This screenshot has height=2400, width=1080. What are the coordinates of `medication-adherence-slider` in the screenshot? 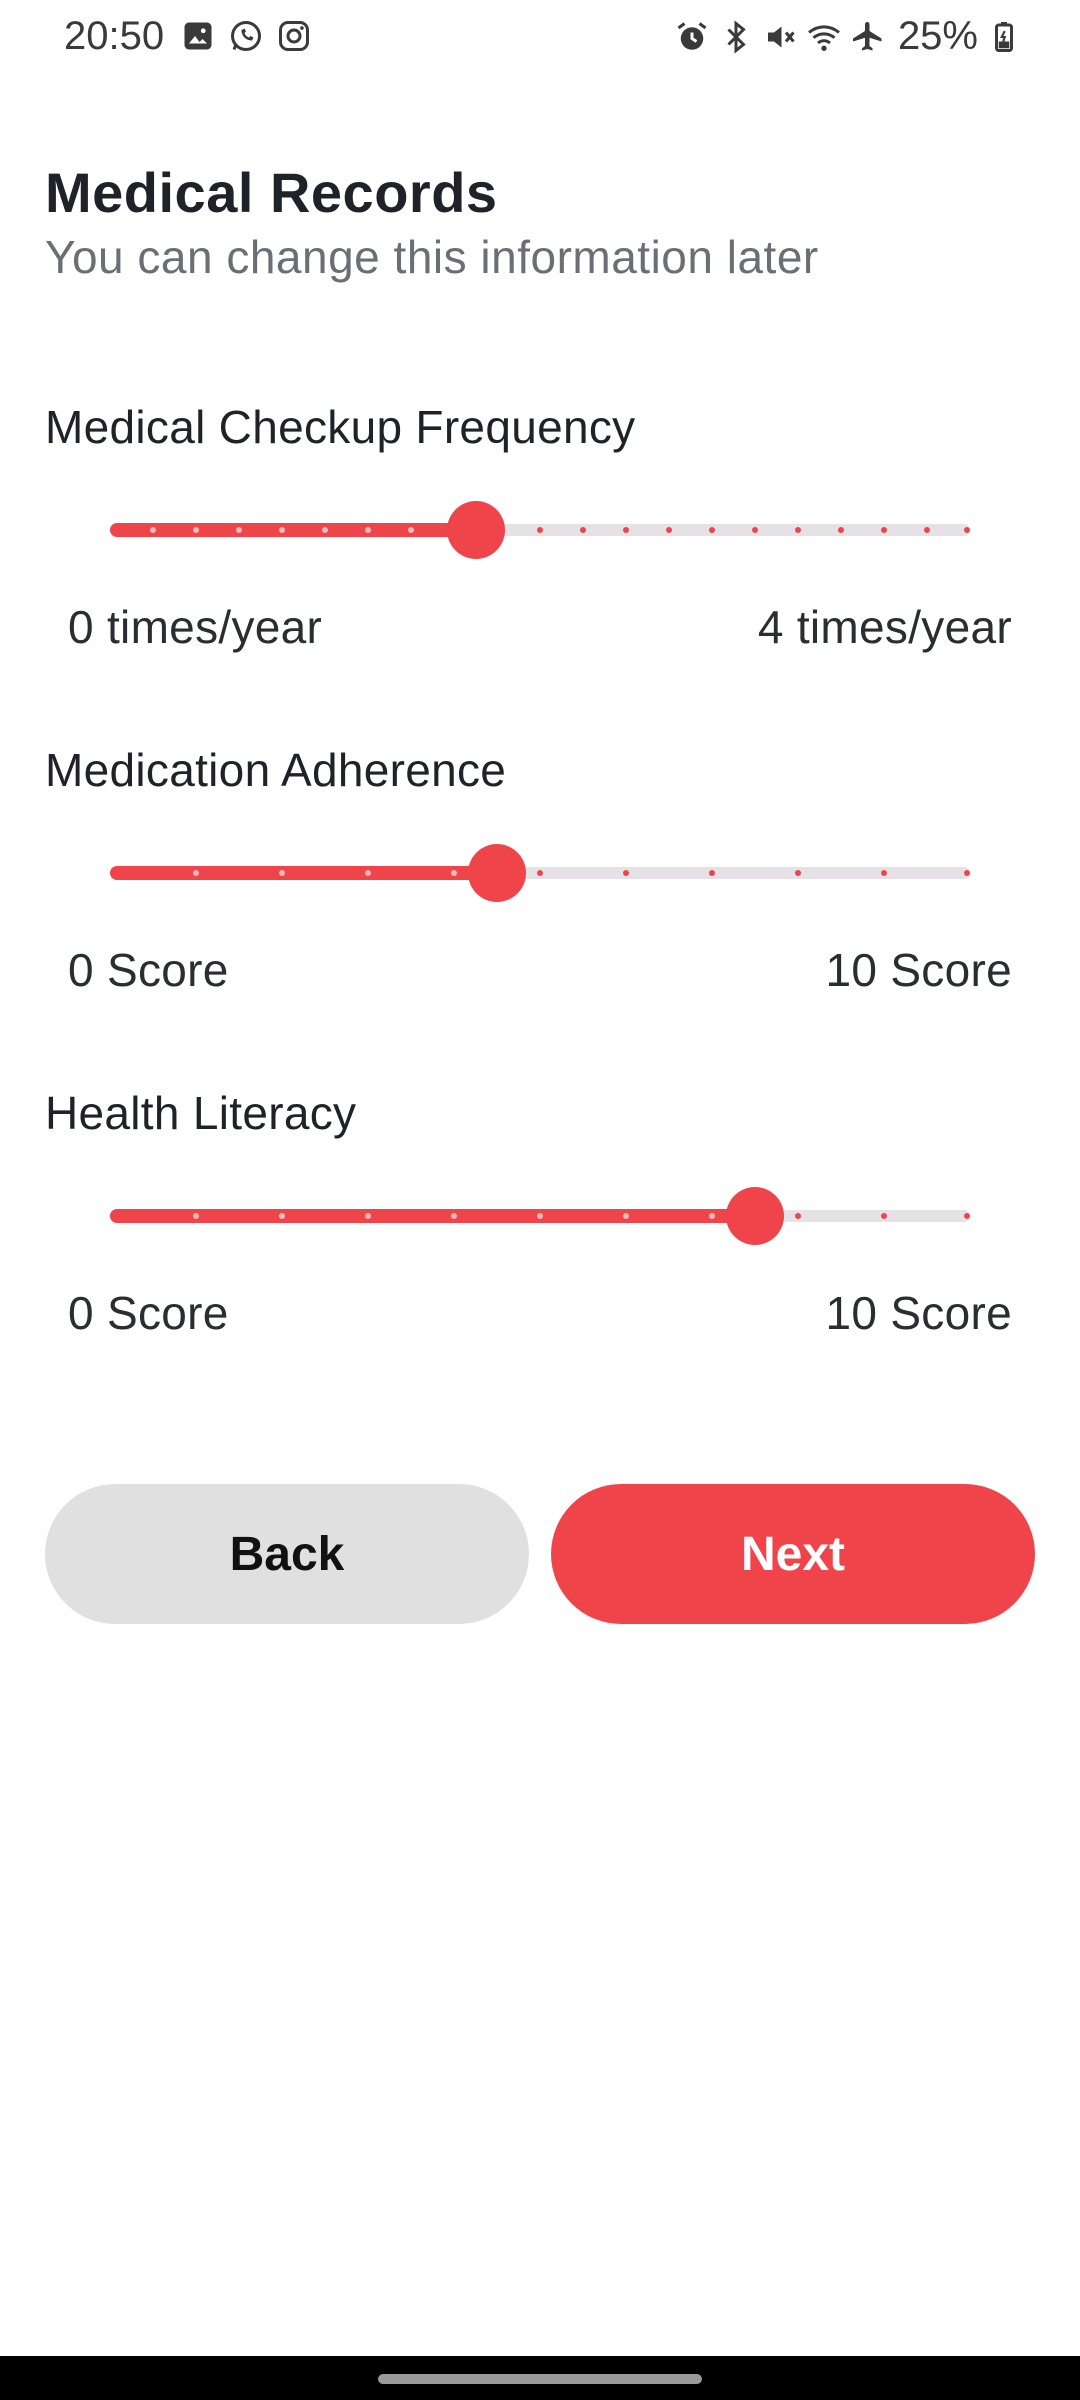 It's located at (540, 873).